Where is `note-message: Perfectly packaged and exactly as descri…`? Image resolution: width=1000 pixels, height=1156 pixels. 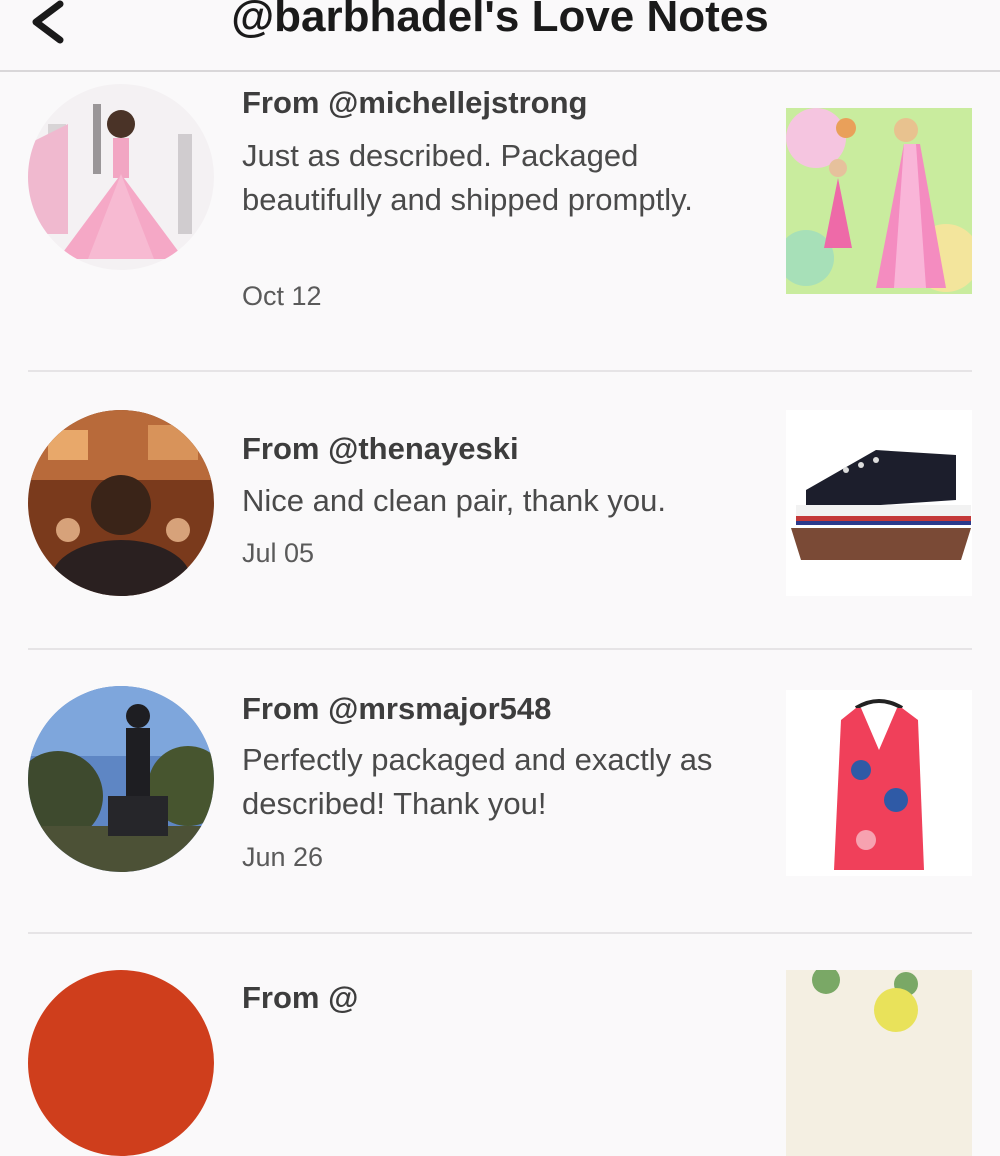
note-message: Perfectly packaged and exactly as descri… is located at coordinates (477, 781).